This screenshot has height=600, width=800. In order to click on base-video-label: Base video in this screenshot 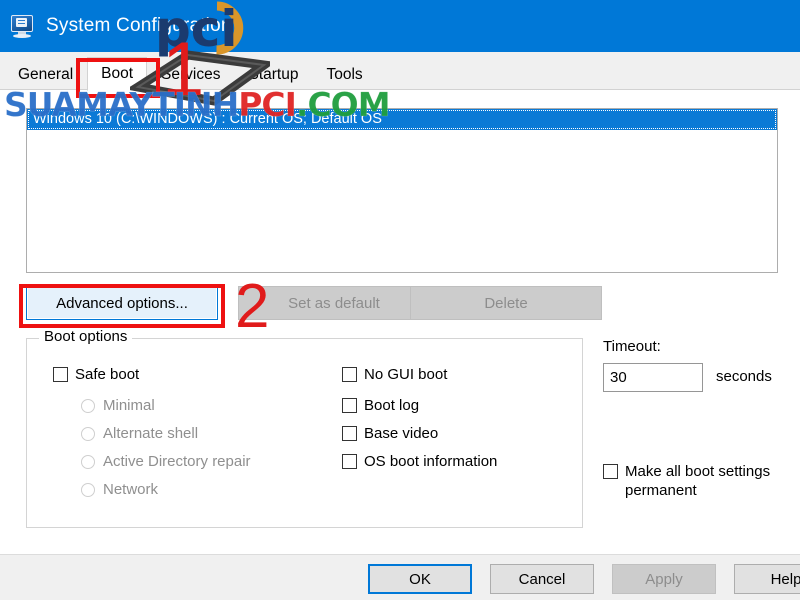, I will do `click(401, 433)`.